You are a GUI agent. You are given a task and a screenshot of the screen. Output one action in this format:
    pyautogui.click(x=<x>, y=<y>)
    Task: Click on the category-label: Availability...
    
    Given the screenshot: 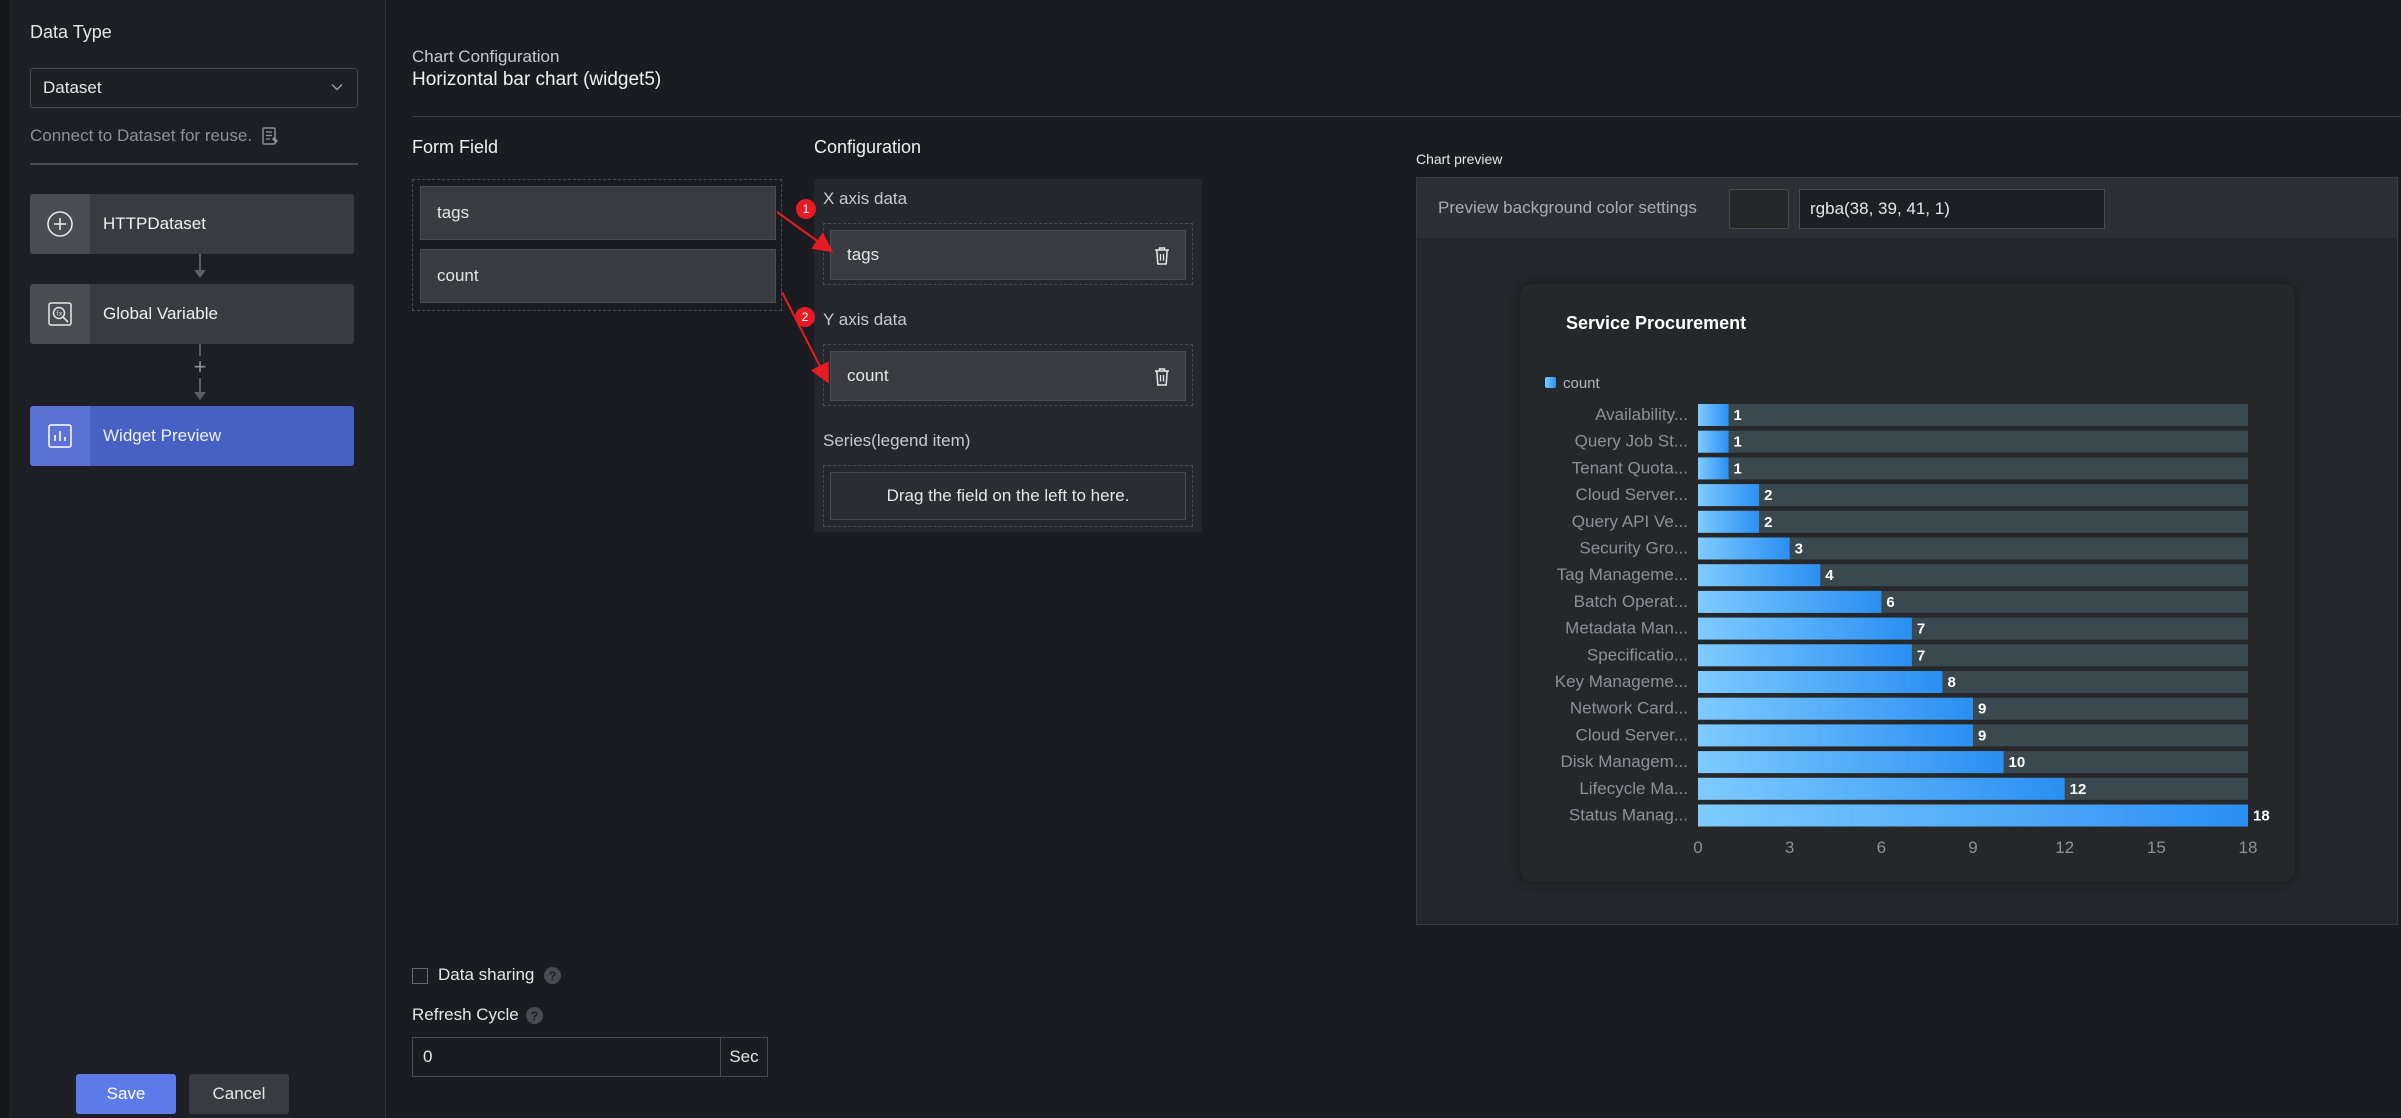 What is the action you would take?
    pyautogui.click(x=1641, y=414)
    